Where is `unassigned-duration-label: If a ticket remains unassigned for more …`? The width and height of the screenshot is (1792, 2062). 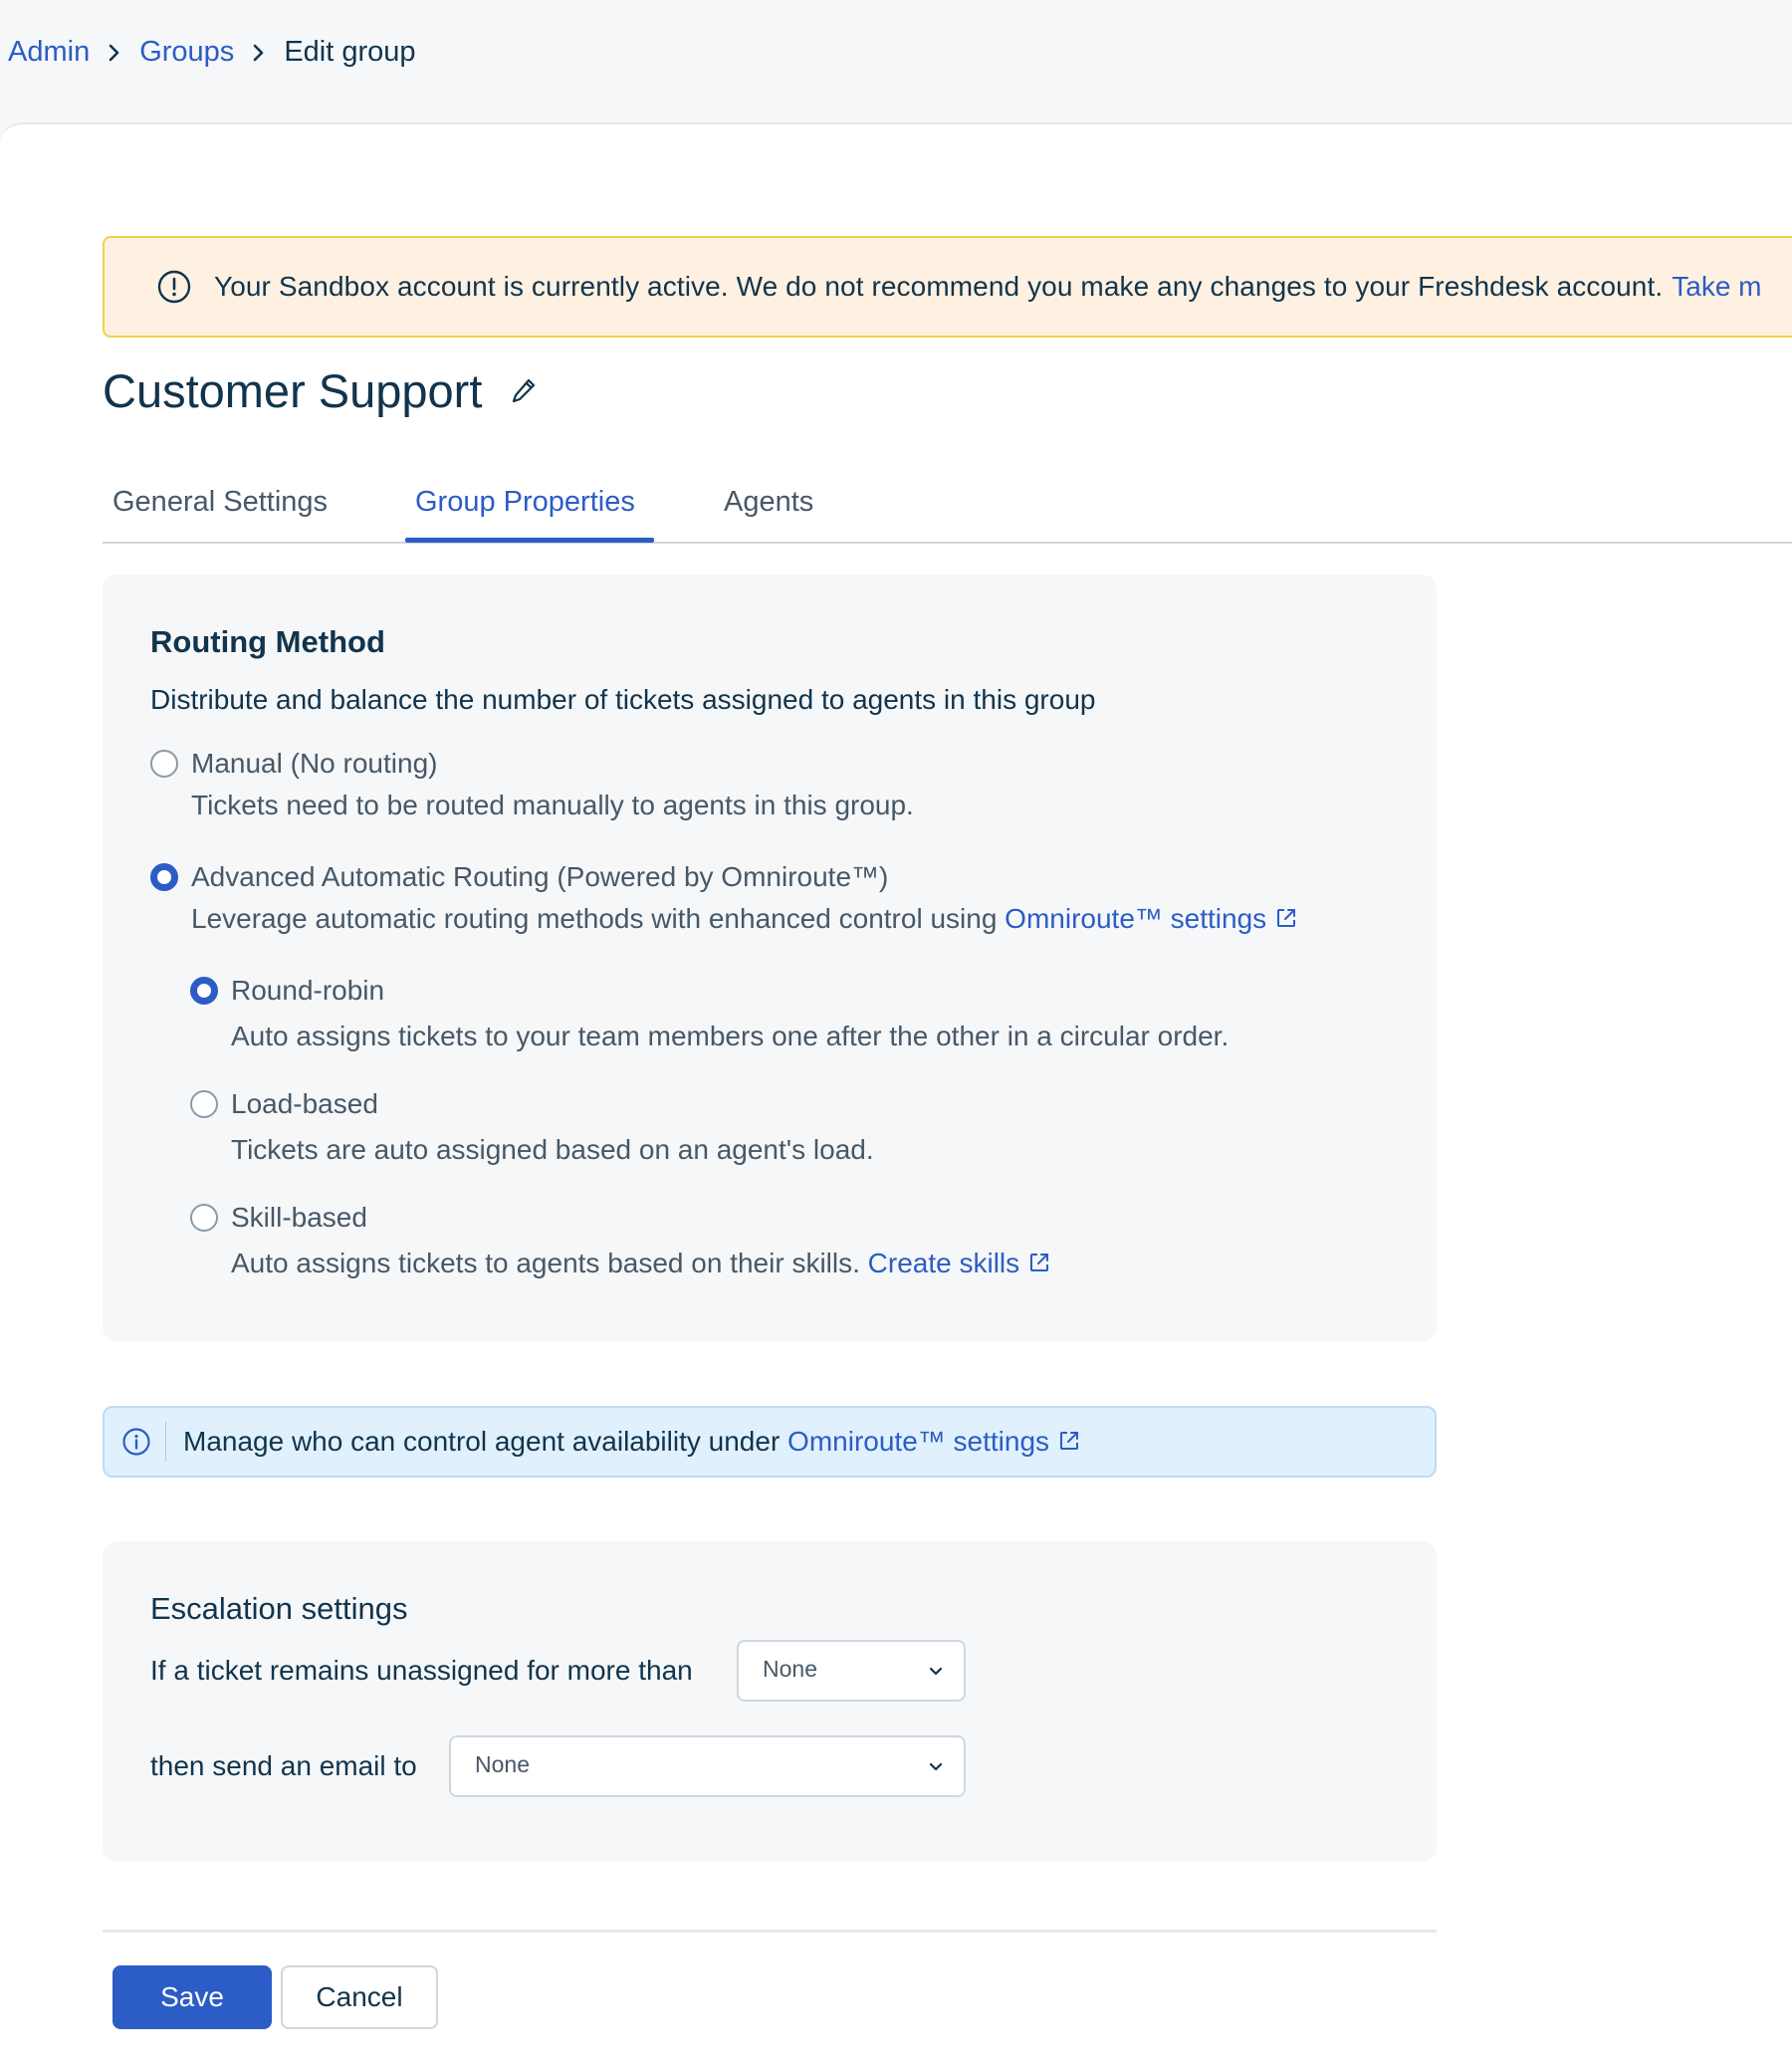 unassigned-duration-label: If a ticket remains unassigned for more … is located at coordinates (421, 1671).